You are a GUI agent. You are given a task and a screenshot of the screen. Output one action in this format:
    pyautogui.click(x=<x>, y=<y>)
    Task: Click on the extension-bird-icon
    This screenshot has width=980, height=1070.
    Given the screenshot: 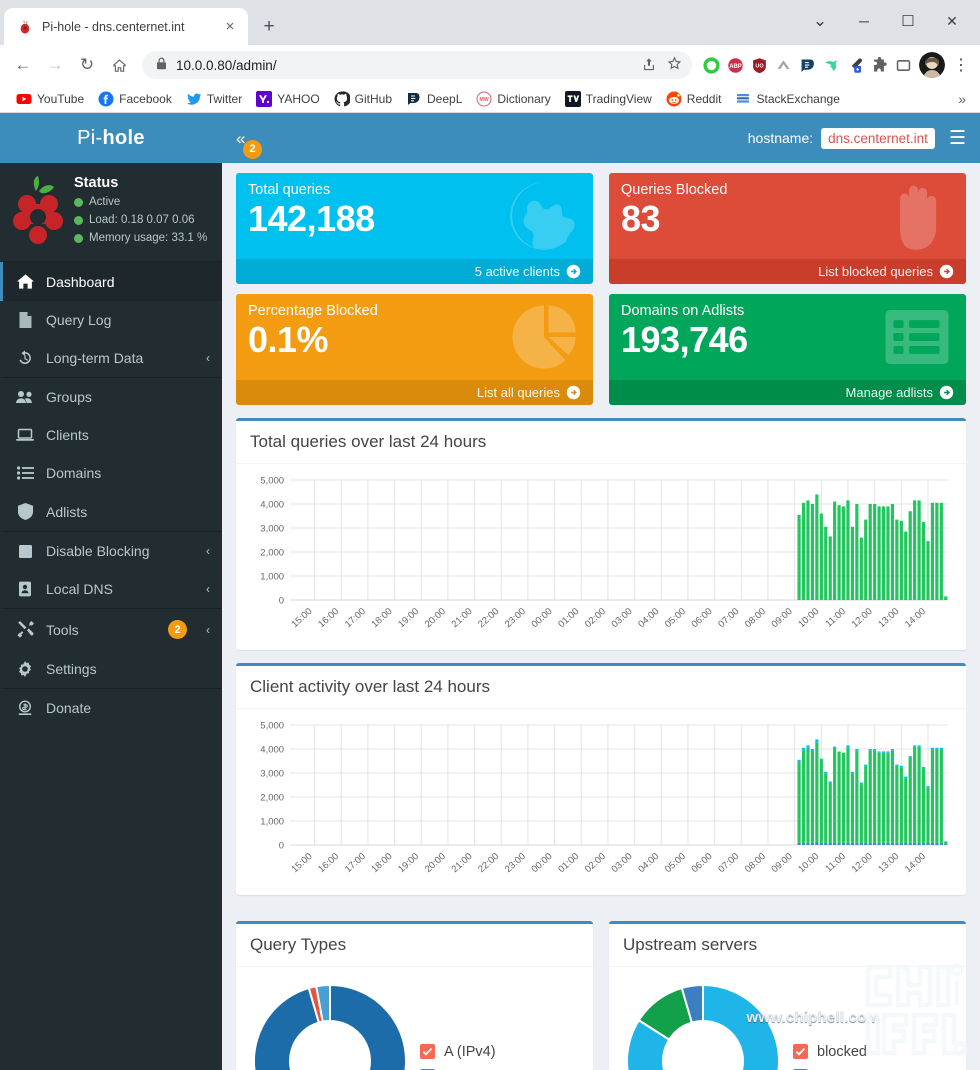 What is the action you would take?
    pyautogui.click(x=831, y=65)
    